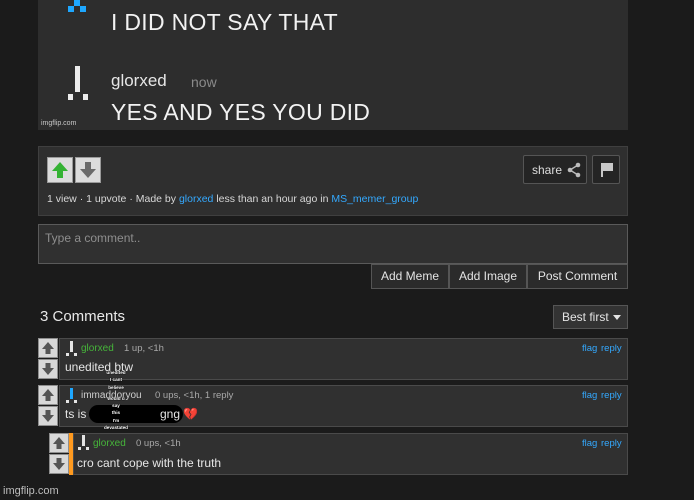  I want to click on comment-text-end: gng 💔, so click(179, 414).